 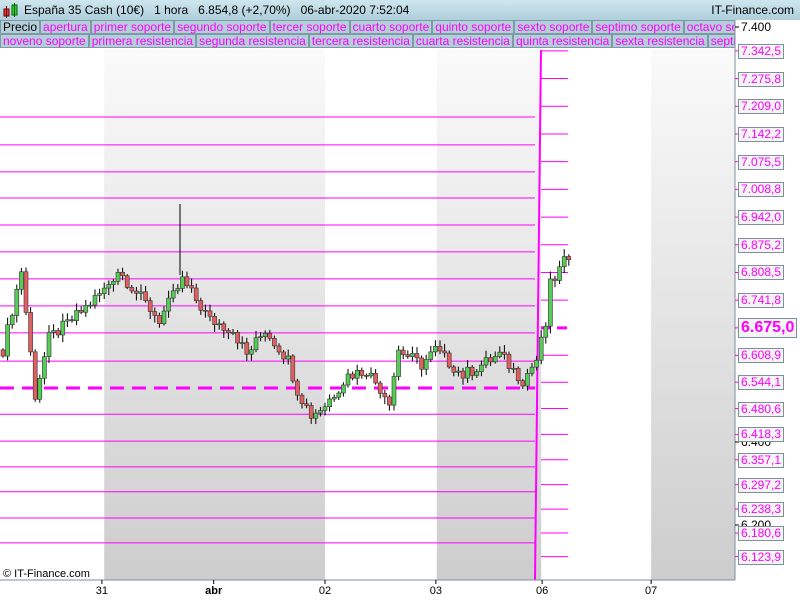 What do you see at coordinates (761, 190) in the screenshot?
I see `level-price-label: 7.008,8` at bounding box center [761, 190].